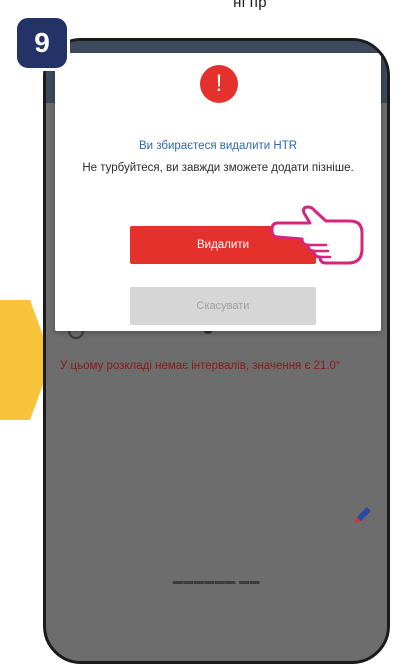  Describe the element at coordinates (218, 146) in the screenshot. I see `dialog-title: Ви збираєтеся видалити HTR` at that location.